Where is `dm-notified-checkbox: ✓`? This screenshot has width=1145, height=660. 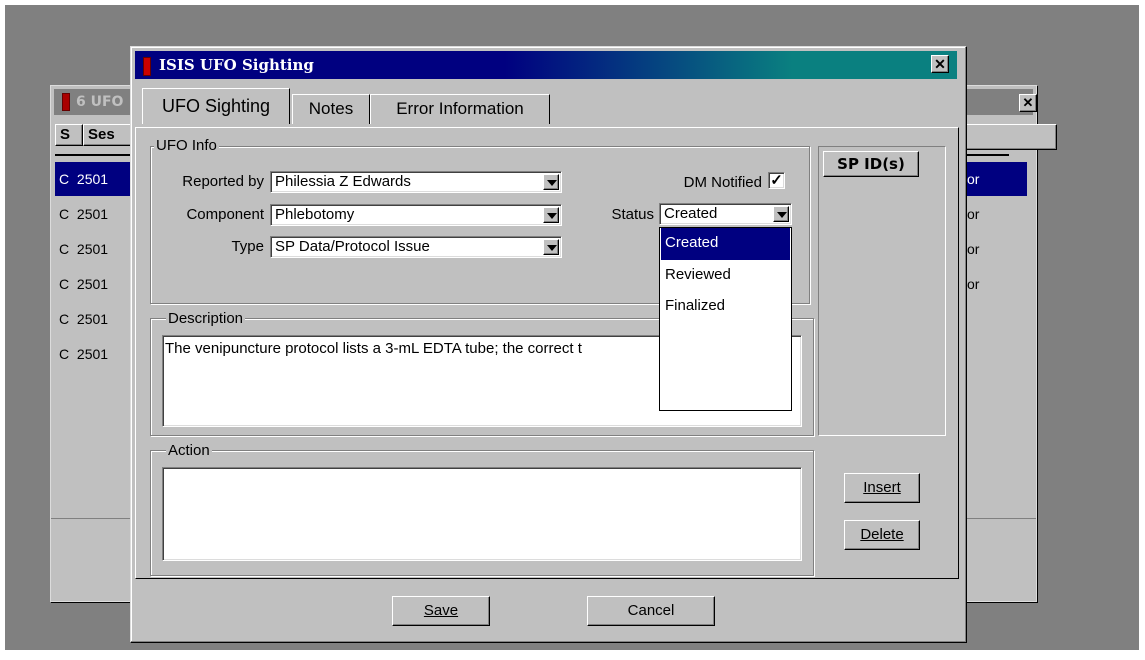 dm-notified-checkbox: ✓ is located at coordinates (776, 180).